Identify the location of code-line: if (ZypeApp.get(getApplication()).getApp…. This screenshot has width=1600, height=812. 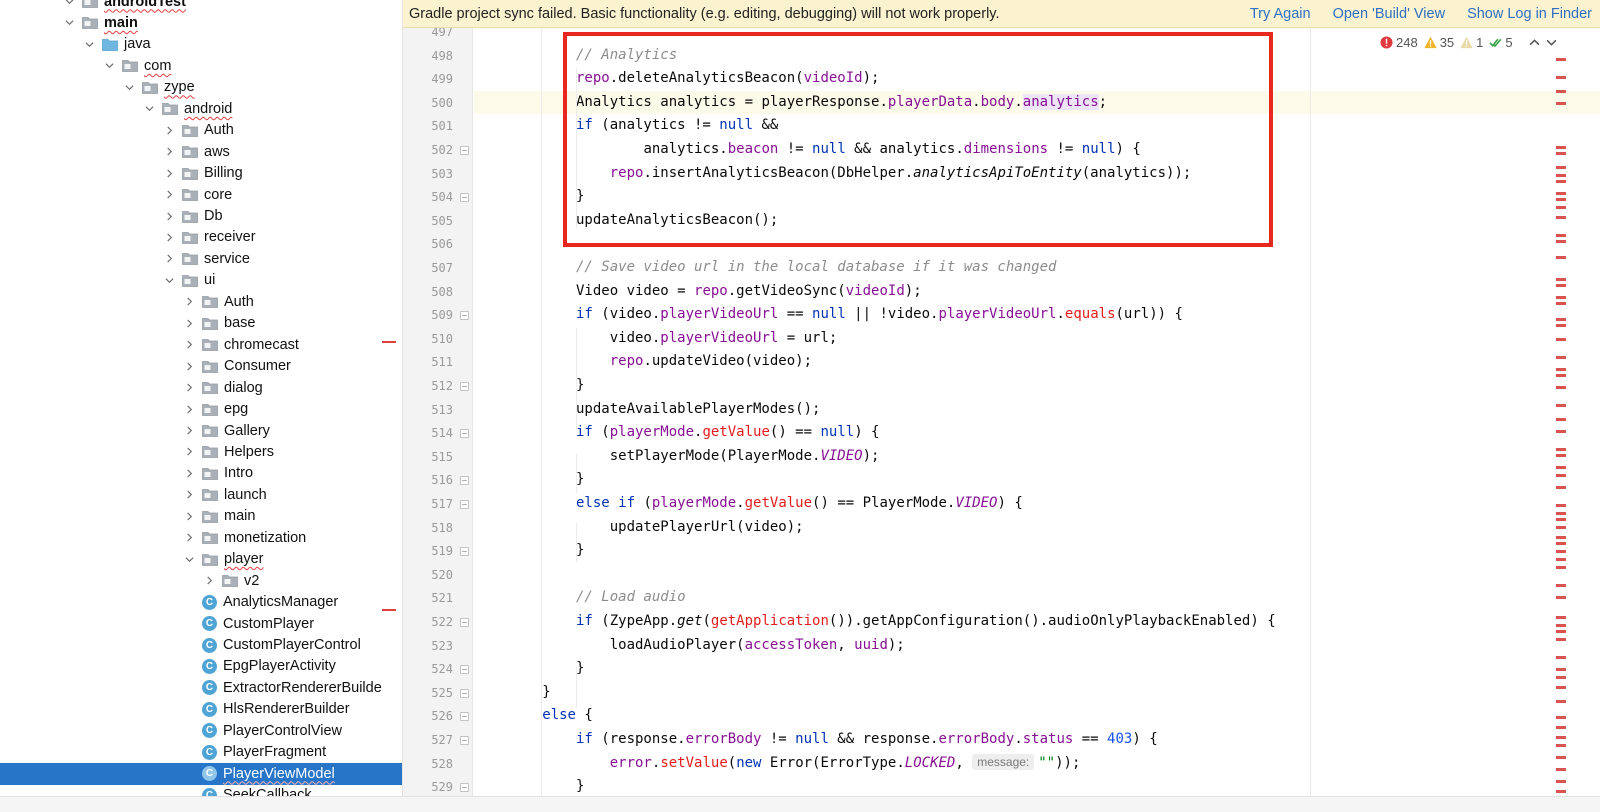
(1037, 622).